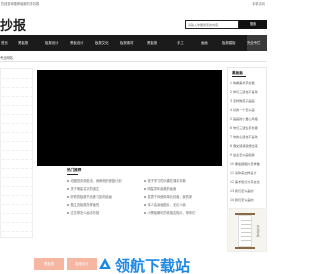 The height and width of the screenshot is (274, 320). What do you see at coordinates (83, 212) in the screenshot?
I see `hot-item-link: 过去带怎么画手抄报` at bounding box center [83, 212].